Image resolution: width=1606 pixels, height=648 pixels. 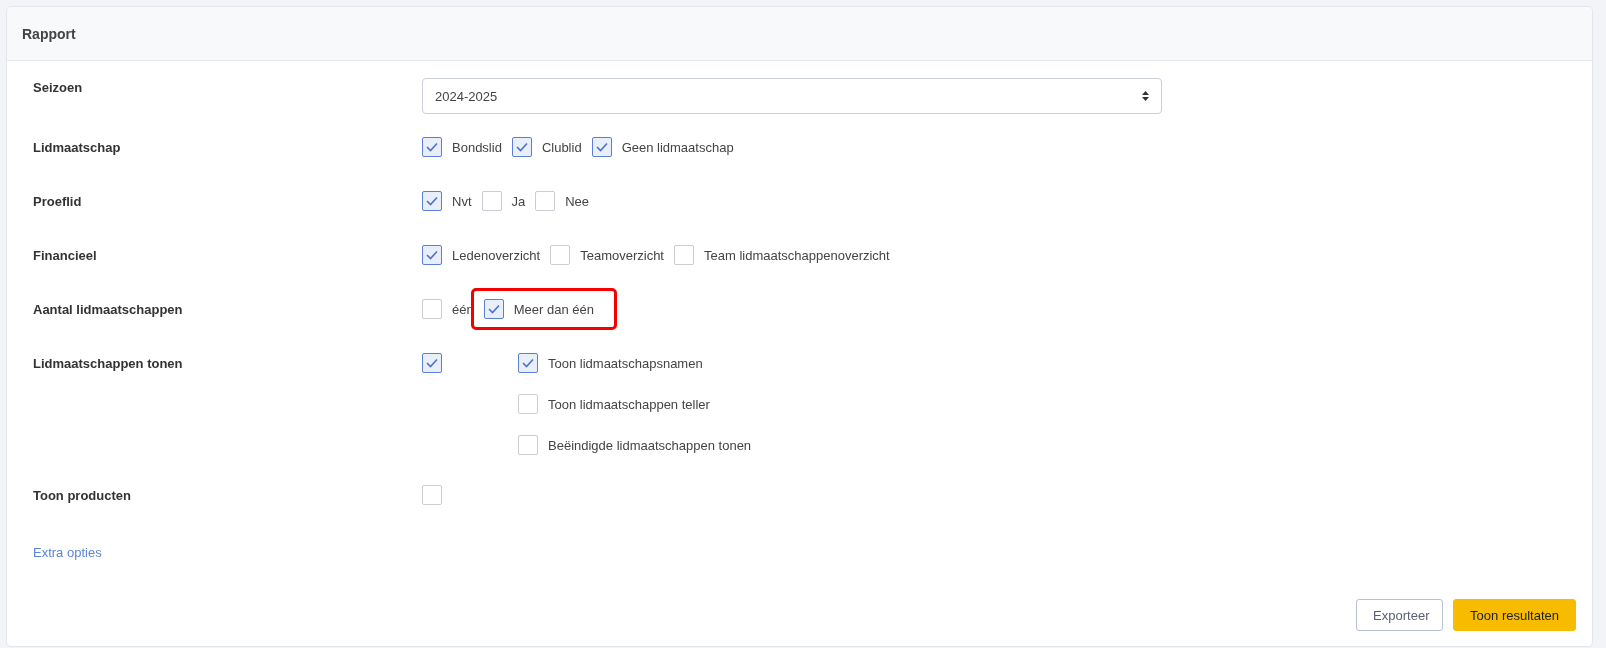 I want to click on field-label: Financieel, so click(x=65, y=255).